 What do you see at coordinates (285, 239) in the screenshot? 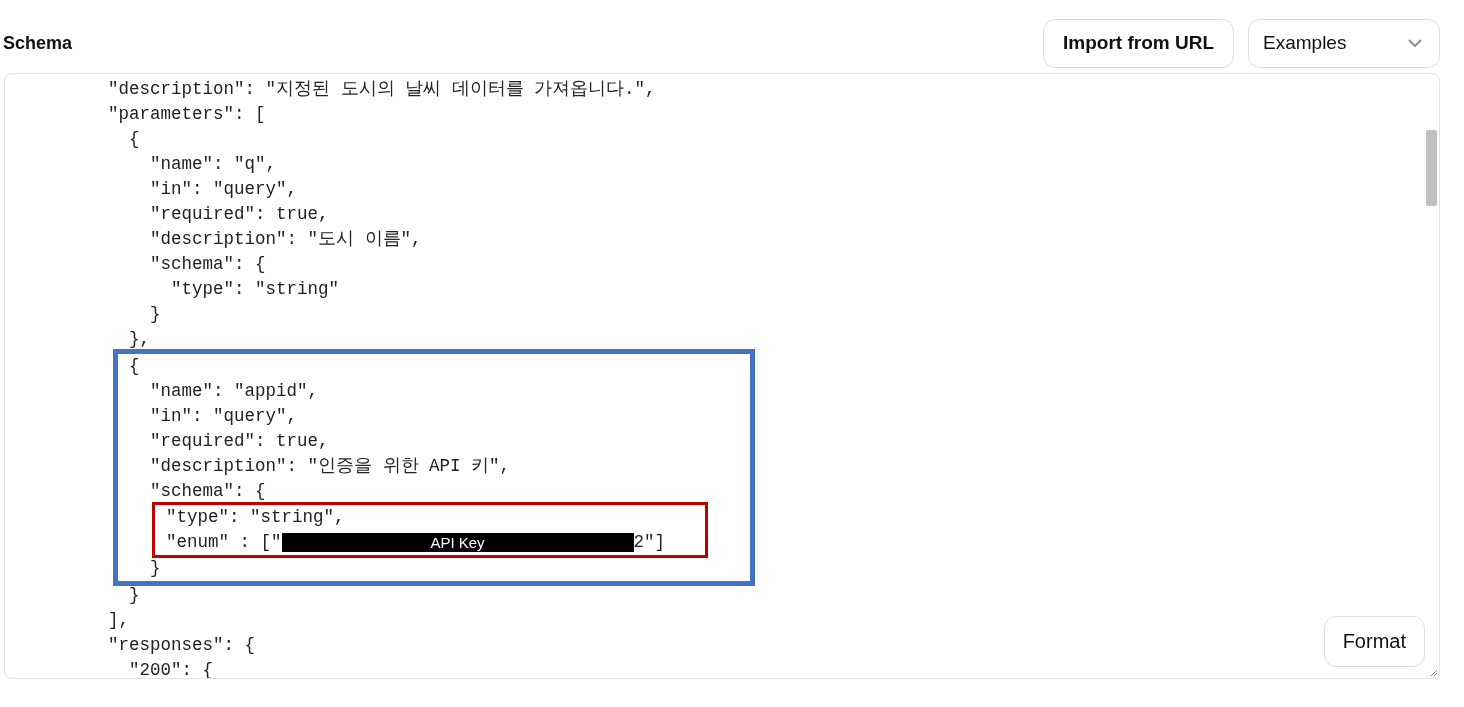
I see `code-line: "description": "도시 이름",` at bounding box center [285, 239].